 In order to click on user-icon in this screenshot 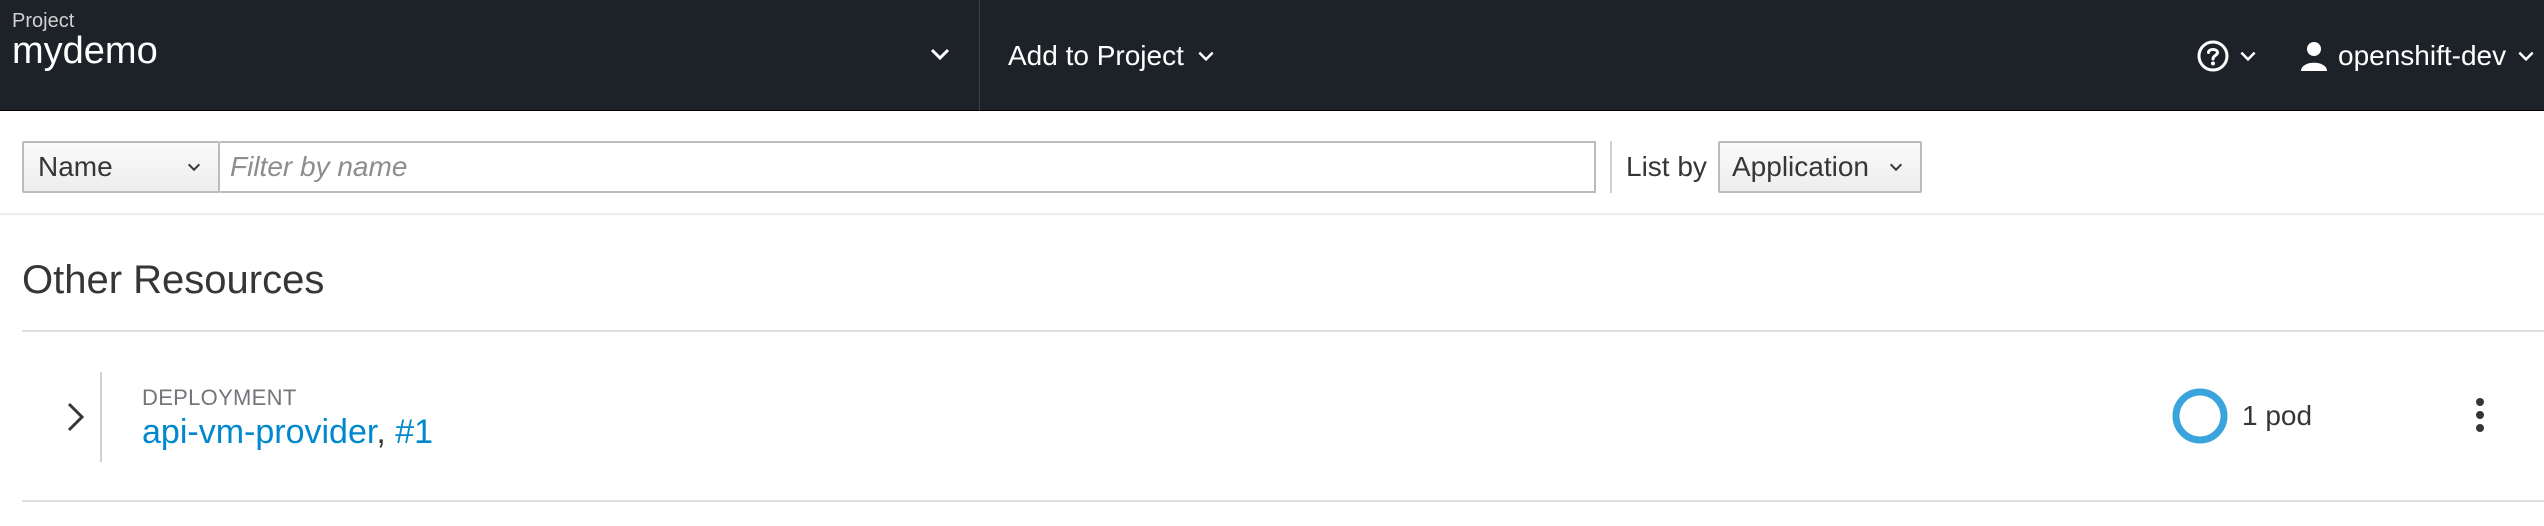, I will do `click(2314, 56)`.